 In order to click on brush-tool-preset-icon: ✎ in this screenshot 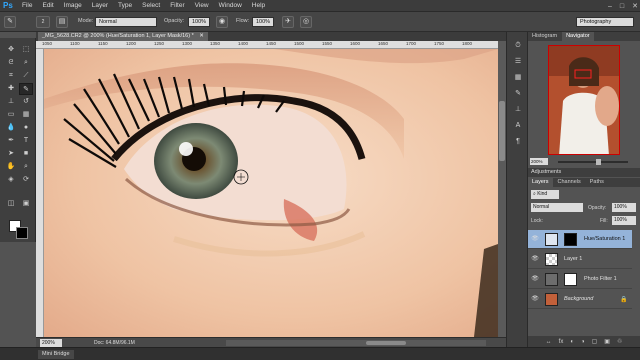, I will do `click(10, 22)`.